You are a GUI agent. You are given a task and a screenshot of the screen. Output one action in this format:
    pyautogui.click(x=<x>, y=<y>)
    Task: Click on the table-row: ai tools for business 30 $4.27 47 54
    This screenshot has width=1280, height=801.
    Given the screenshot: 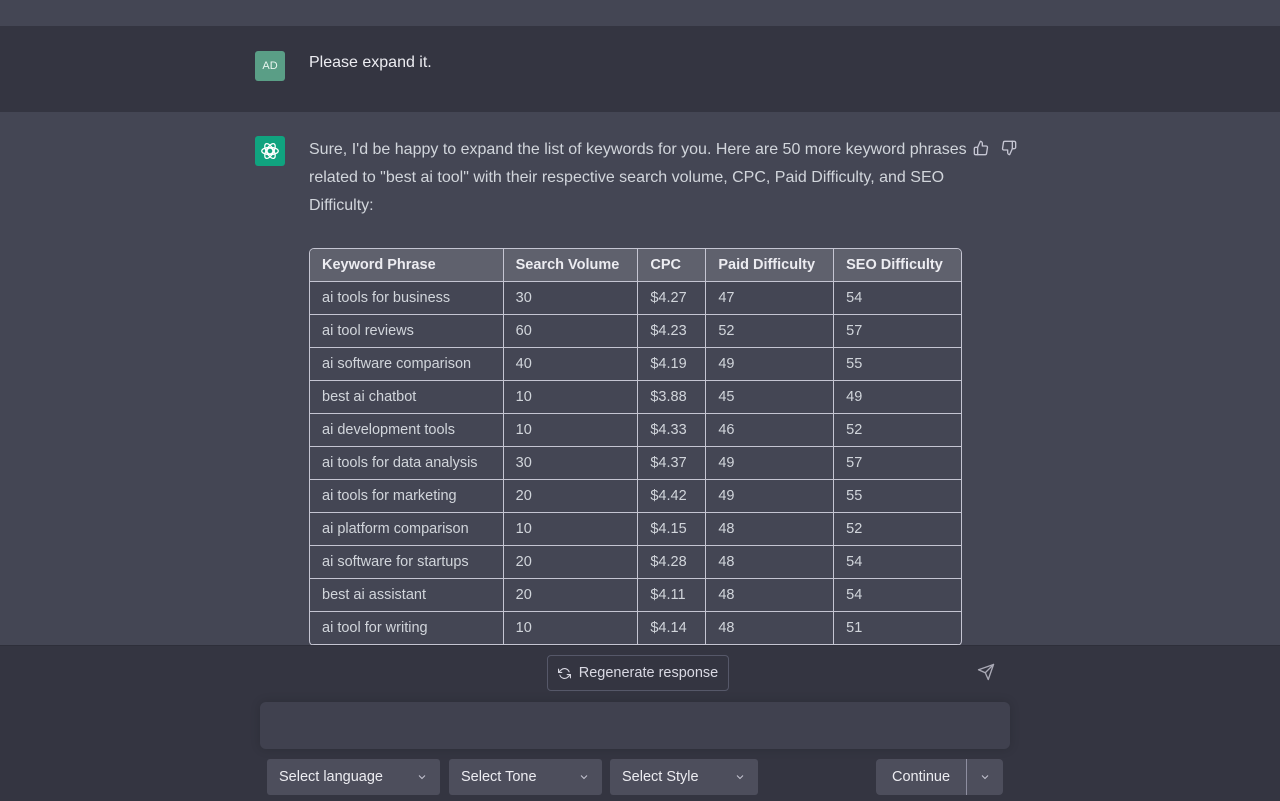 What is the action you would take?
    pyautogui.click(x=635, y=298)
    